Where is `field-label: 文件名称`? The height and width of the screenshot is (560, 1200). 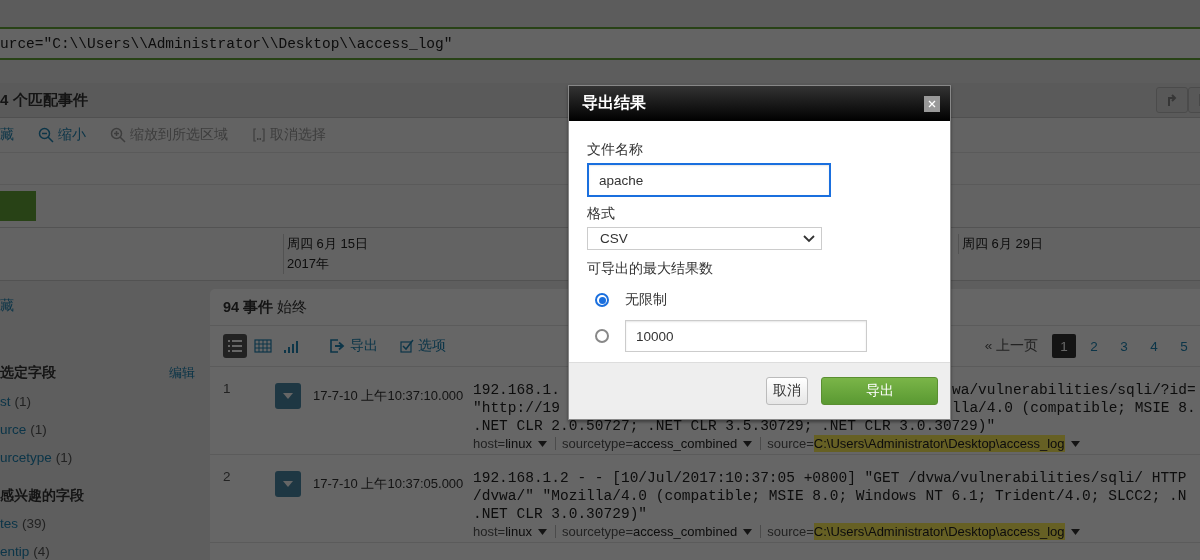 field-label: 文件名称 is located at coordinates (615, 150).